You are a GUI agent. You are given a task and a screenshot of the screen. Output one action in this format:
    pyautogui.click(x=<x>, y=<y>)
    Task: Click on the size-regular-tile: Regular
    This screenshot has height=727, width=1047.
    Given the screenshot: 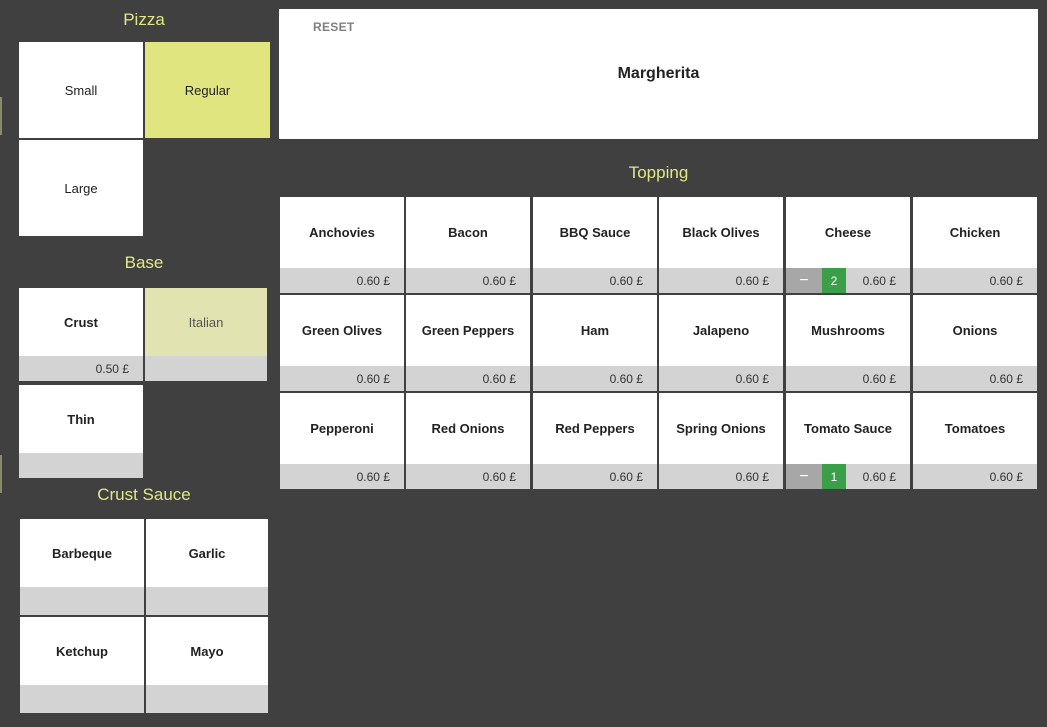 What is the action you would take?
    pyautogui.click(x=207, y=90)
    